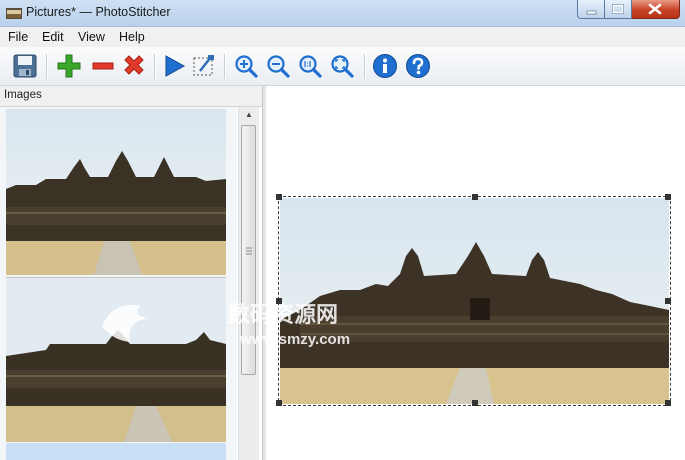 The height and width of the screenshot is (460, 685). I want to click on watermark-brand: 数码资源网, so click(283, 315).